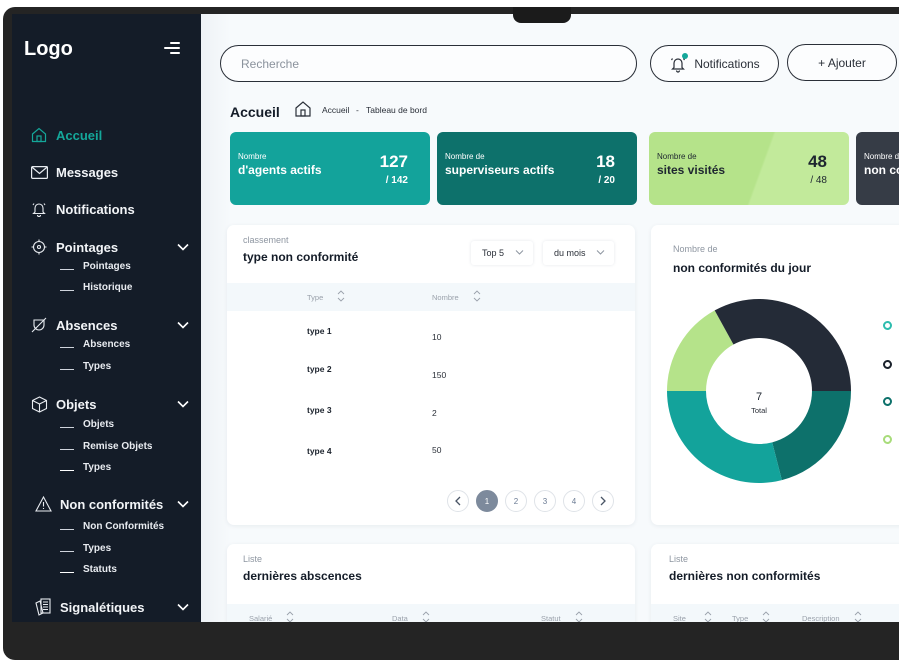 This screenshot has width=899, height=663. I want to click on stat-total: / 20, so click(606, 180).